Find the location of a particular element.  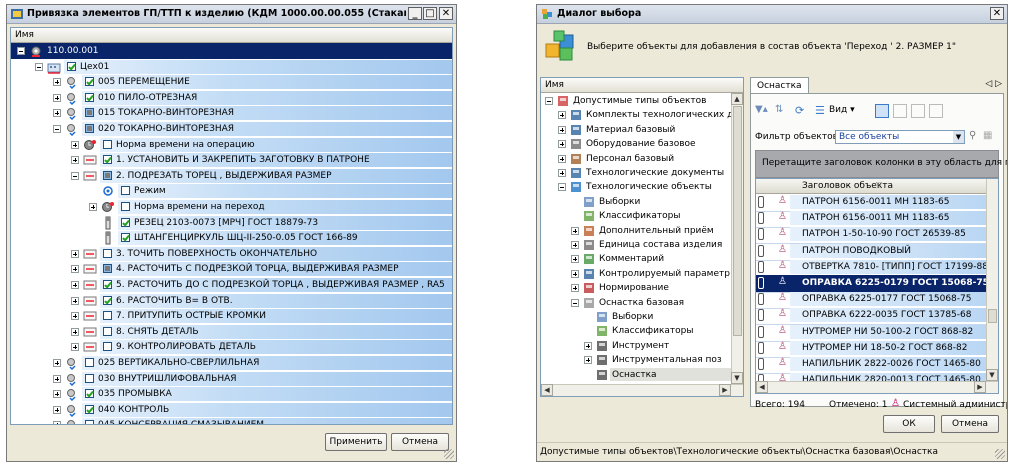

view-icon: ☰ is located at coordinates (822, 111).